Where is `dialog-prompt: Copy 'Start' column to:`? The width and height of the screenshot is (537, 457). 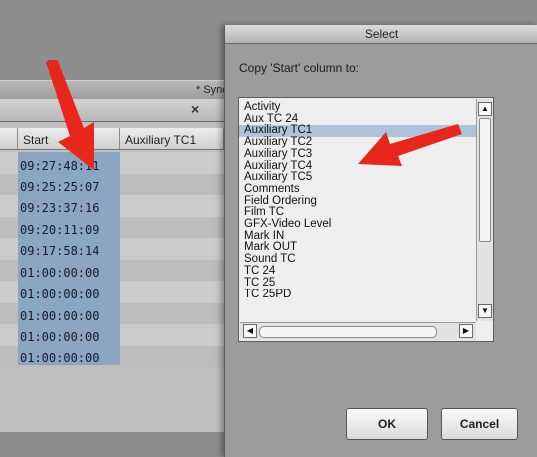 dialog-prompt: Copy 'Start' column to: is located at coordinates (299, 68).